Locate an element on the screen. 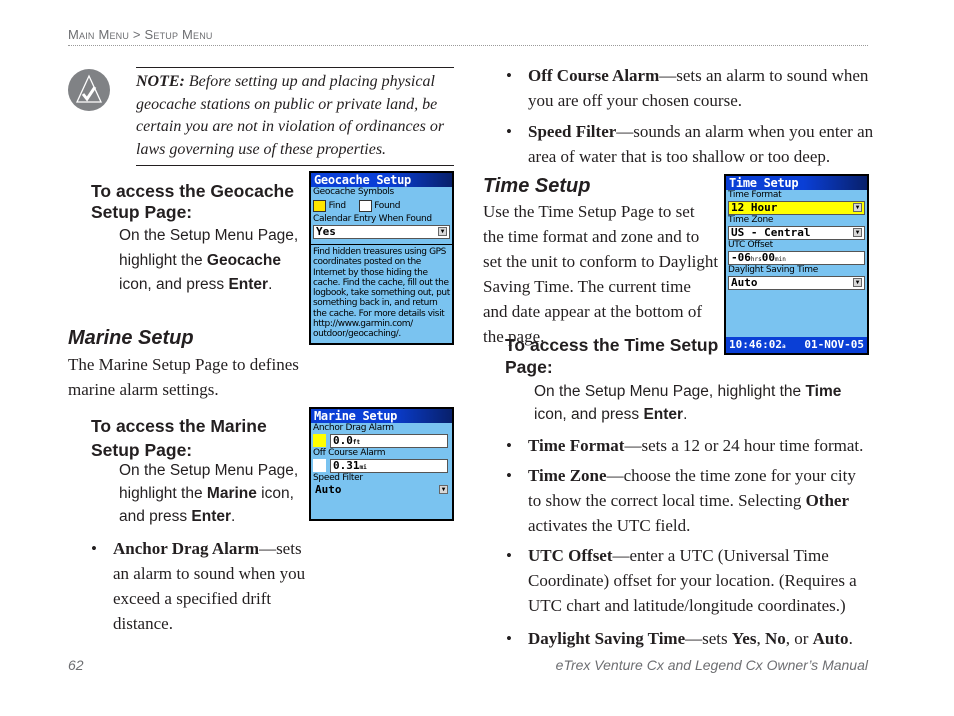 The height and width of the screenshot is (716, 954). bullet-term: UTC Offset is located at coordinates (570, 555).